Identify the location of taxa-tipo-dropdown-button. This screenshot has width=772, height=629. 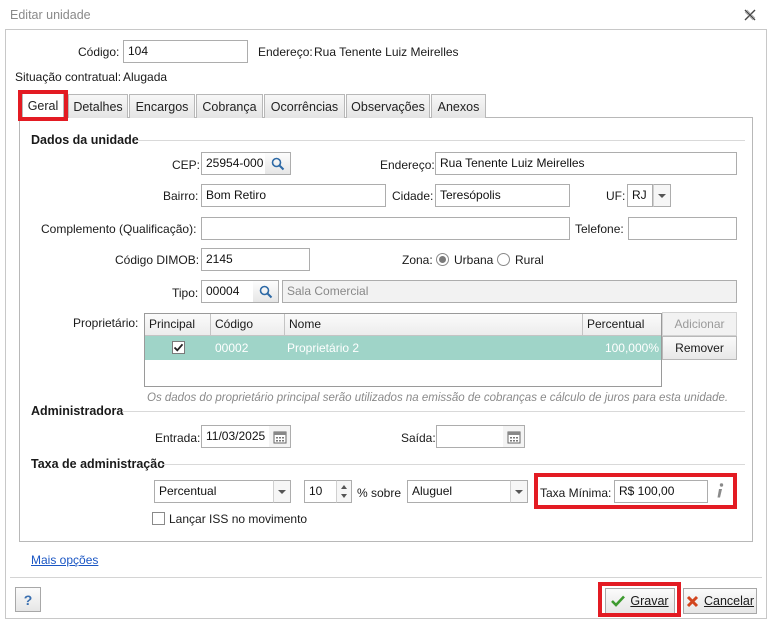
(282, 491).